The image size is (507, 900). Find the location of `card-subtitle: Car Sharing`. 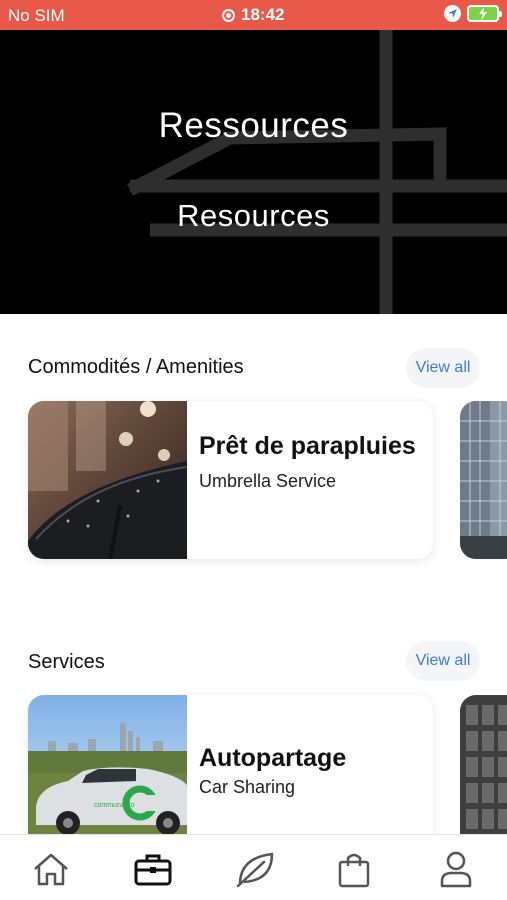

card-subtitle: Car Sharing is located at coordinates (247, 787).